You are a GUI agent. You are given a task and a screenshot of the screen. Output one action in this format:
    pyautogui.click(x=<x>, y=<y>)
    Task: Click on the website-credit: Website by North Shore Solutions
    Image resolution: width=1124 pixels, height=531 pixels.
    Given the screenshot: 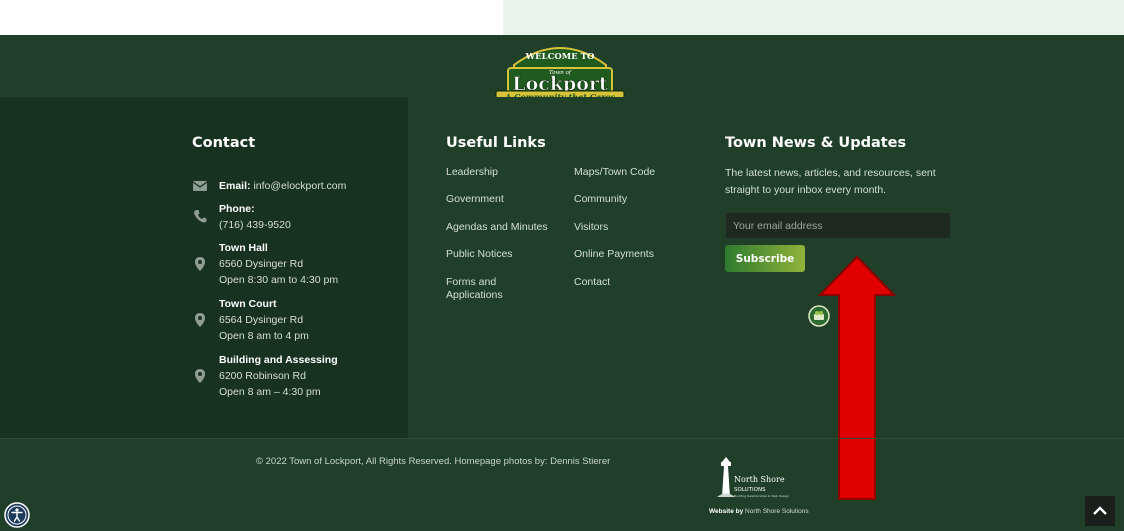 What is the action you would take?
    pyautogui.click(x=759, y=511)
    